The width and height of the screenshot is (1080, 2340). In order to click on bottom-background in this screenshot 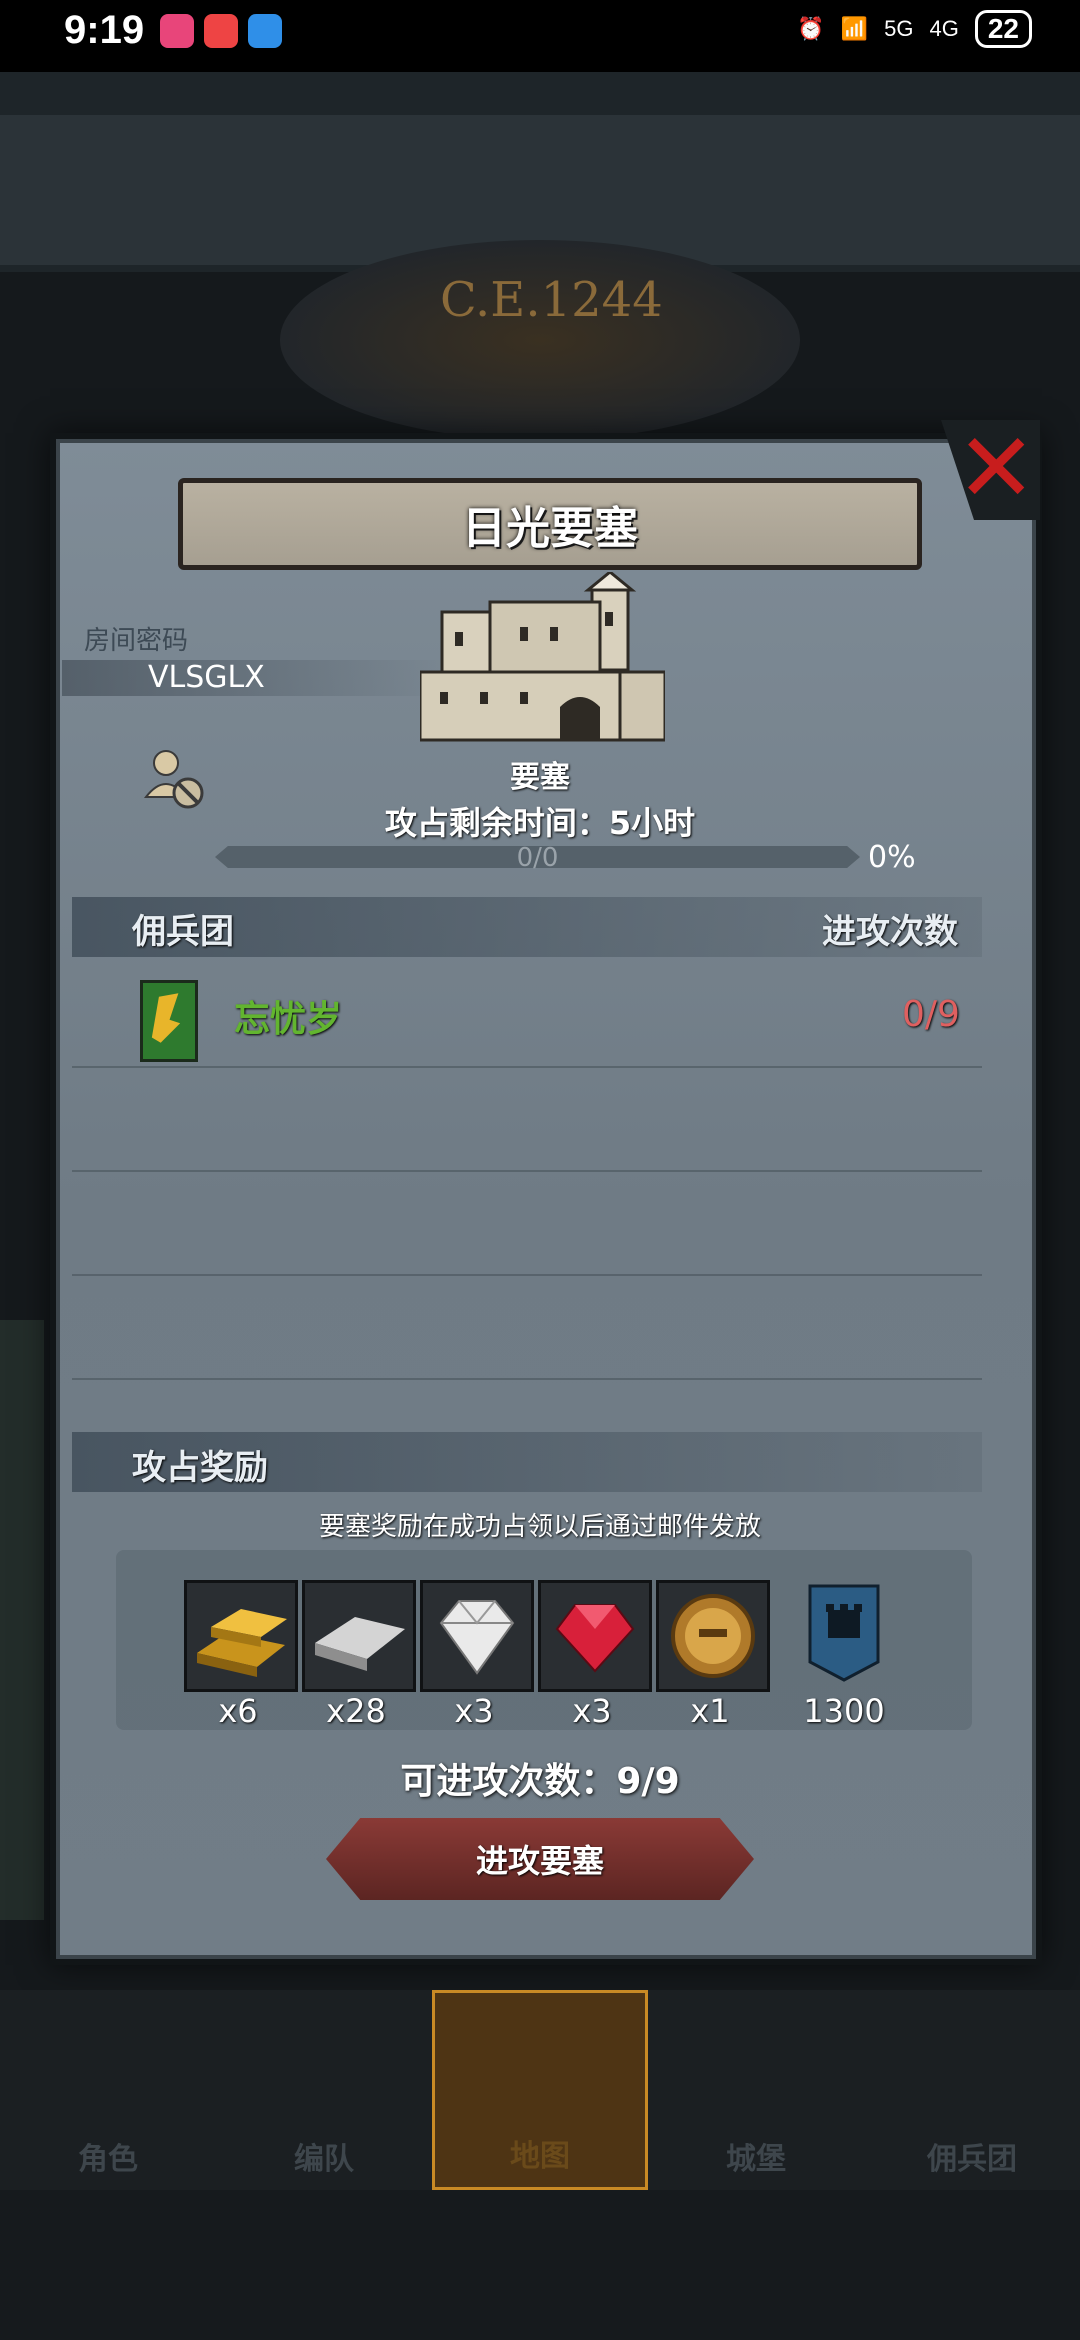, I will do `click(540, 2265)`.